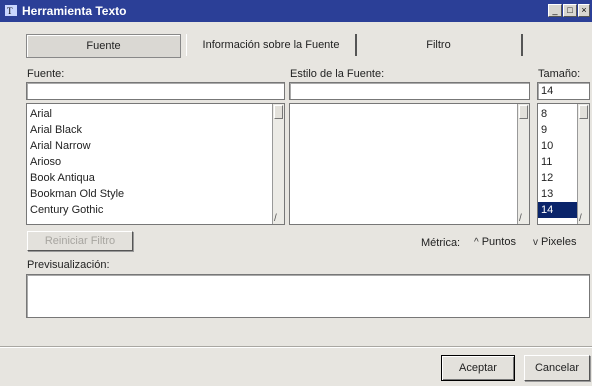 This screenshot has height=386, width=592. Describe the element at coordinates (523, 164) in the screenshot. I see `style-list-scrollbar: /` at that location.